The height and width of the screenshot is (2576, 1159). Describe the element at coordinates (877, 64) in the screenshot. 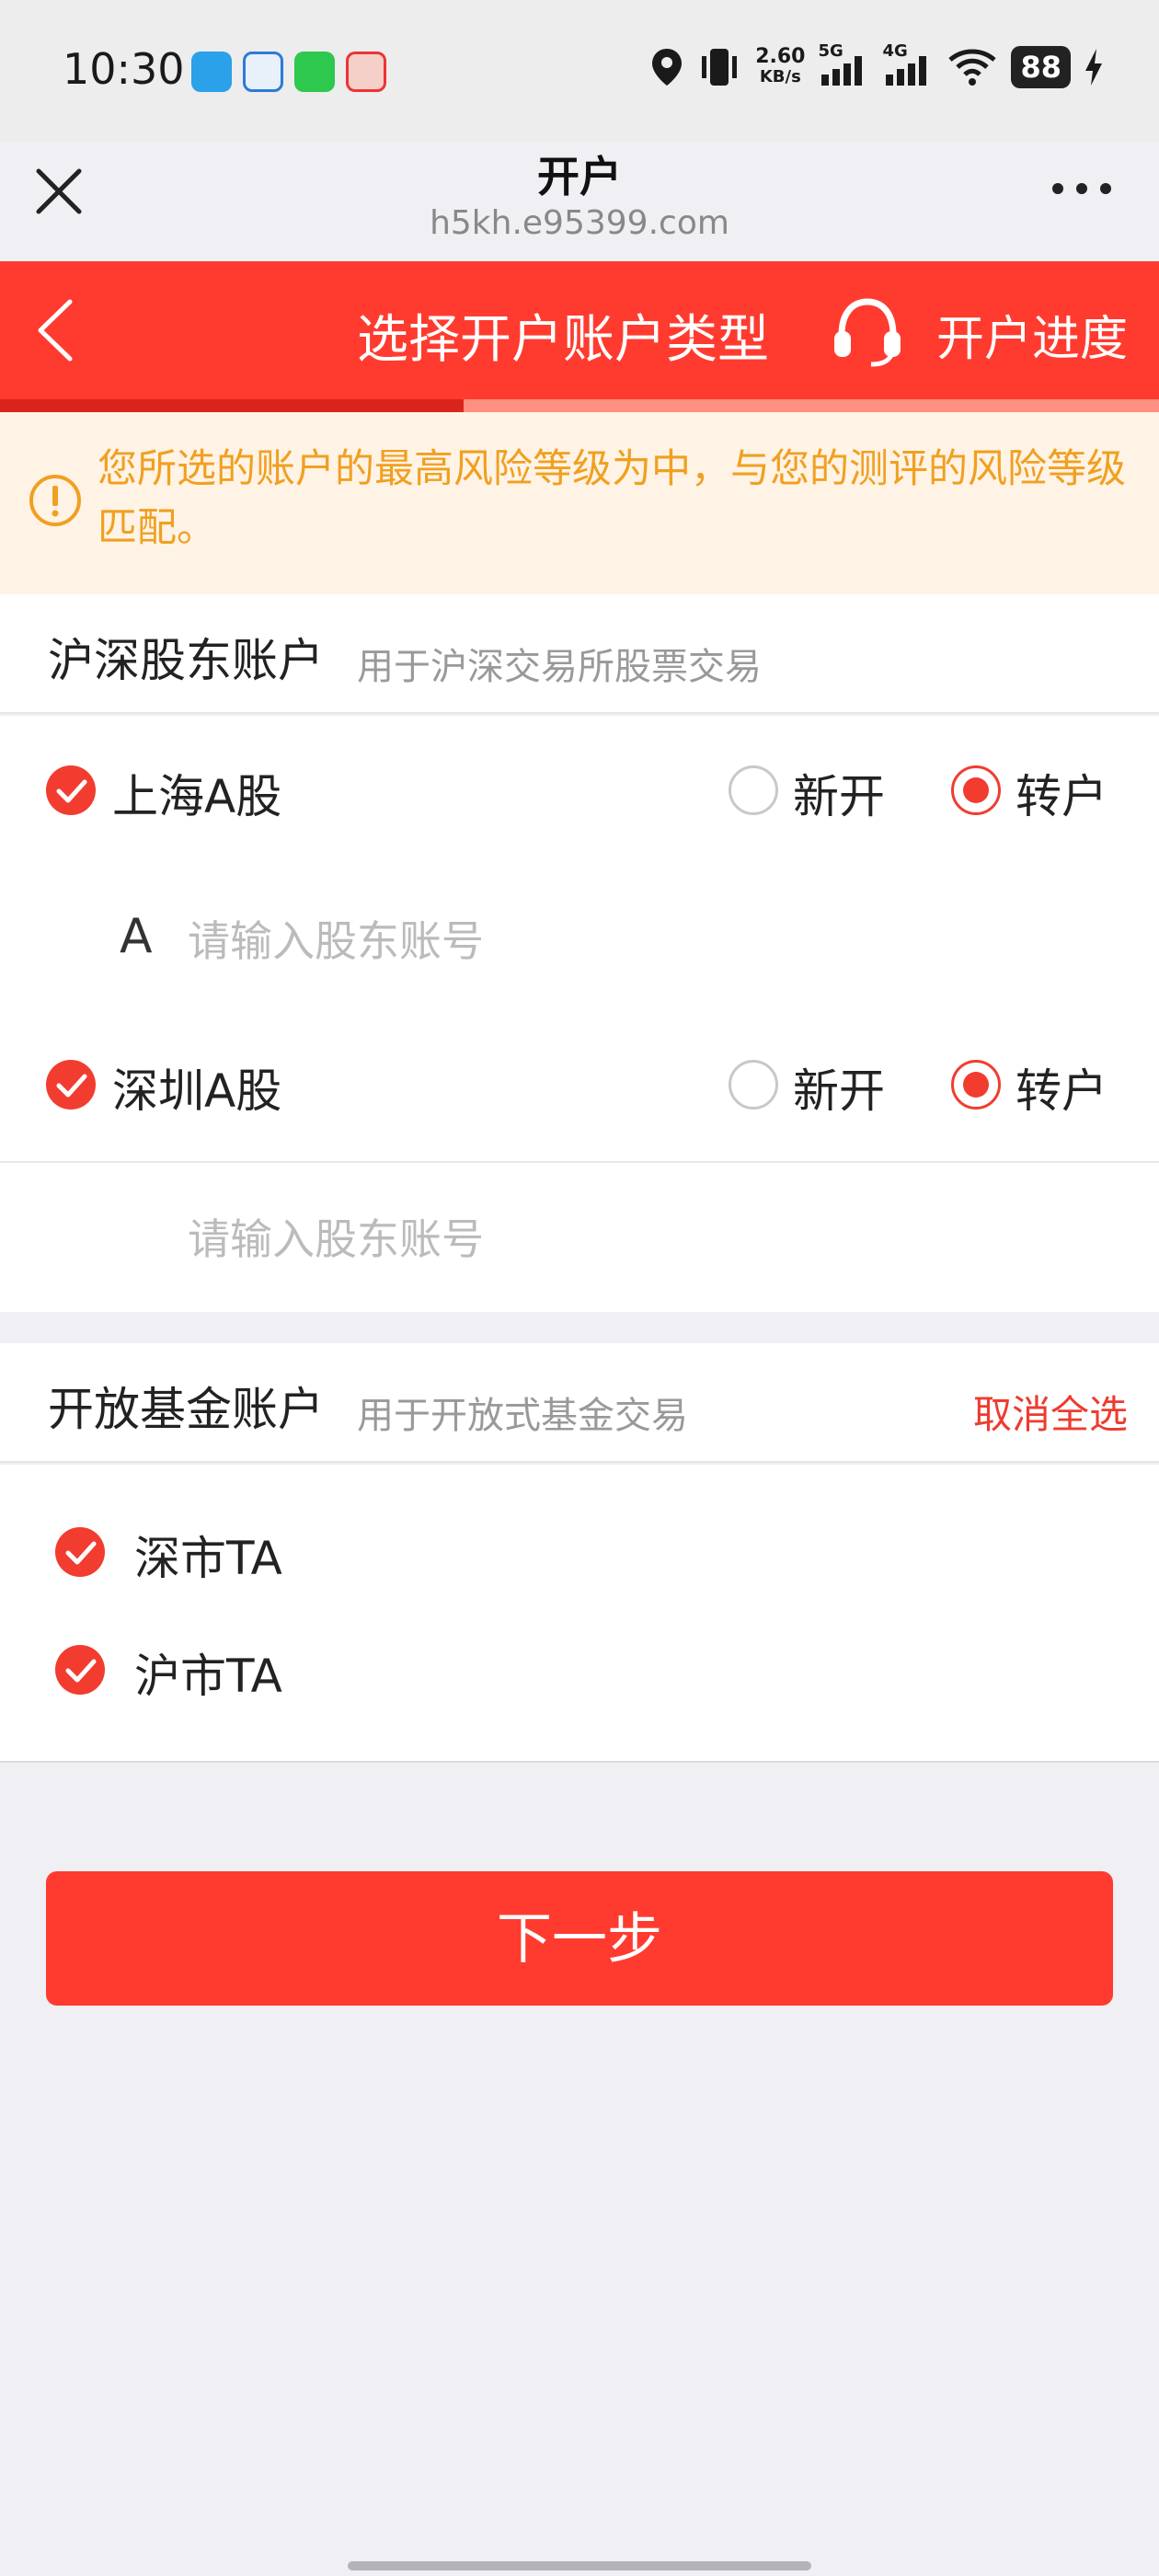

I see `status-right: 2.60 KB/s 5G 4G 88` at that location.